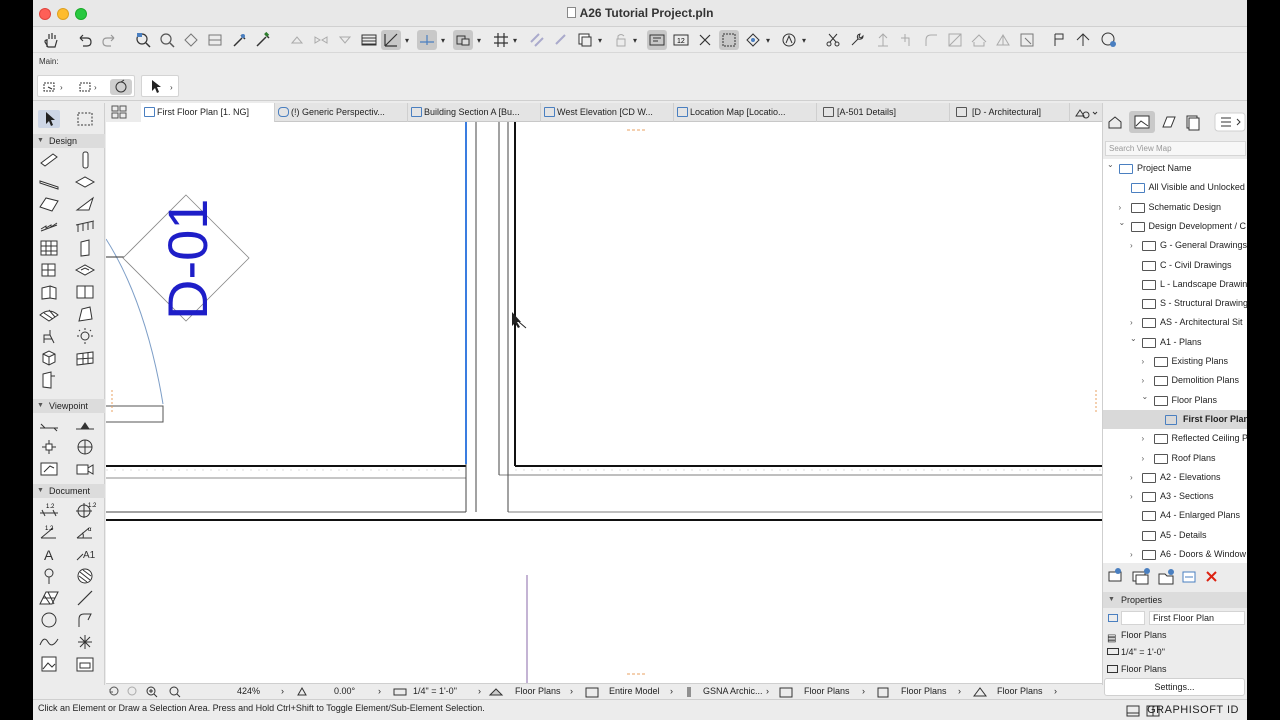  Describe the element at coordinates (1175, 303) in the screenshot. I see `tree-item: S - Structural Drawing` at that location.